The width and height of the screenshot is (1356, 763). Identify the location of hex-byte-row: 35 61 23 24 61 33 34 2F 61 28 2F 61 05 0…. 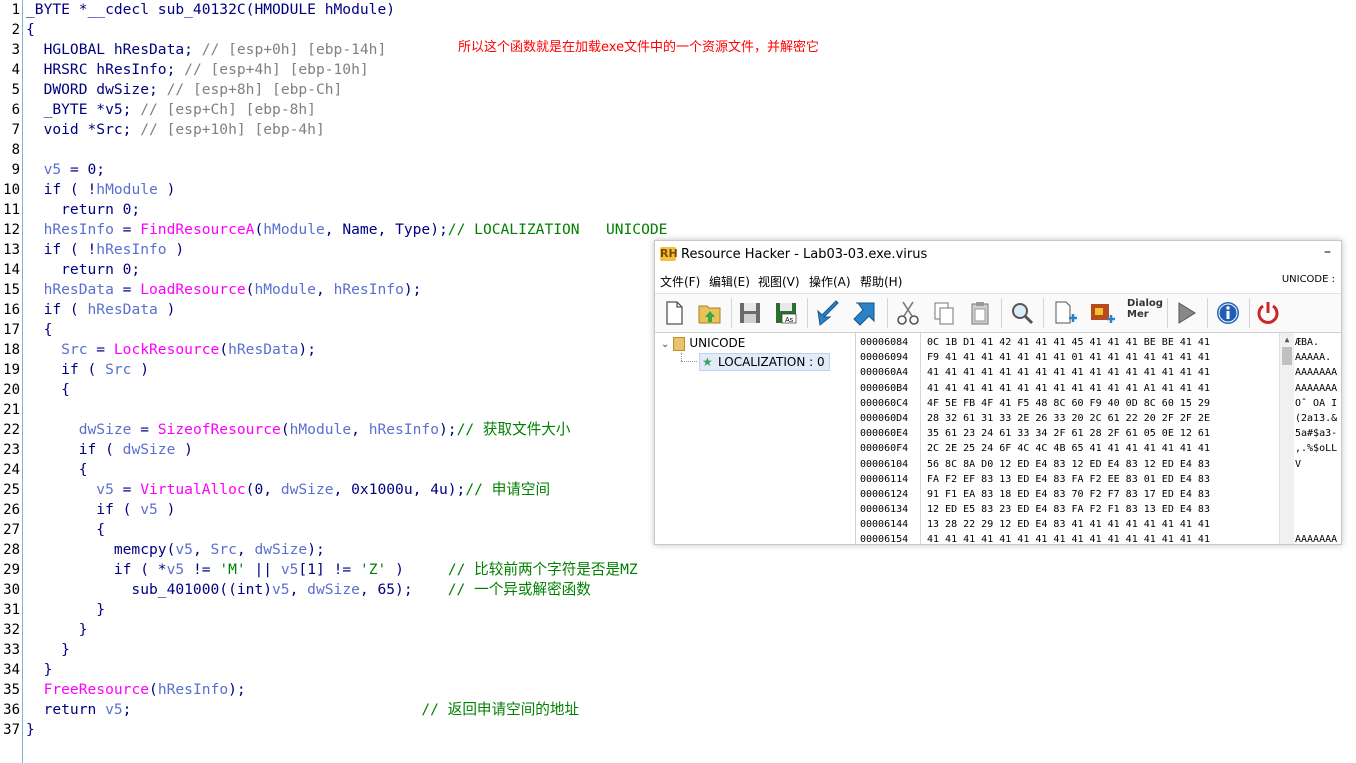
(1104, 433).